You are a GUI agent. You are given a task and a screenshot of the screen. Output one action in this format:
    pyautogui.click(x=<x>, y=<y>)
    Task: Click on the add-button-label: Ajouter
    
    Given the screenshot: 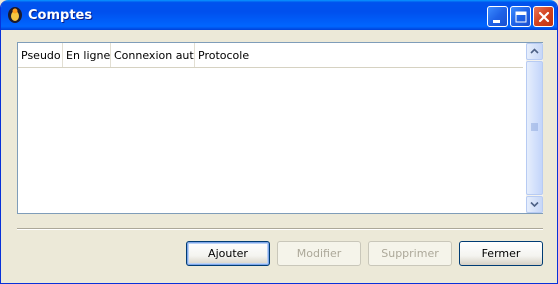 What is the action you would take?
    pyautogui.click(x=228, y=253)
    